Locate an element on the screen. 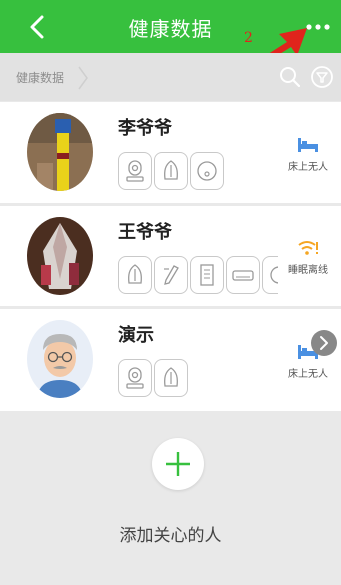 The image size is (341, 585). toilet-sensor-icon is located at coordinates (207, 171).